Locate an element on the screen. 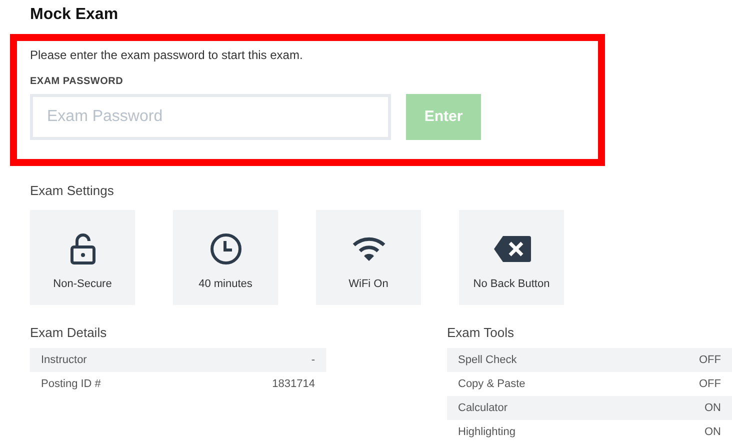 This screenshot has width=732, height=441. wifi-icon is located at coordinates (369, 249).